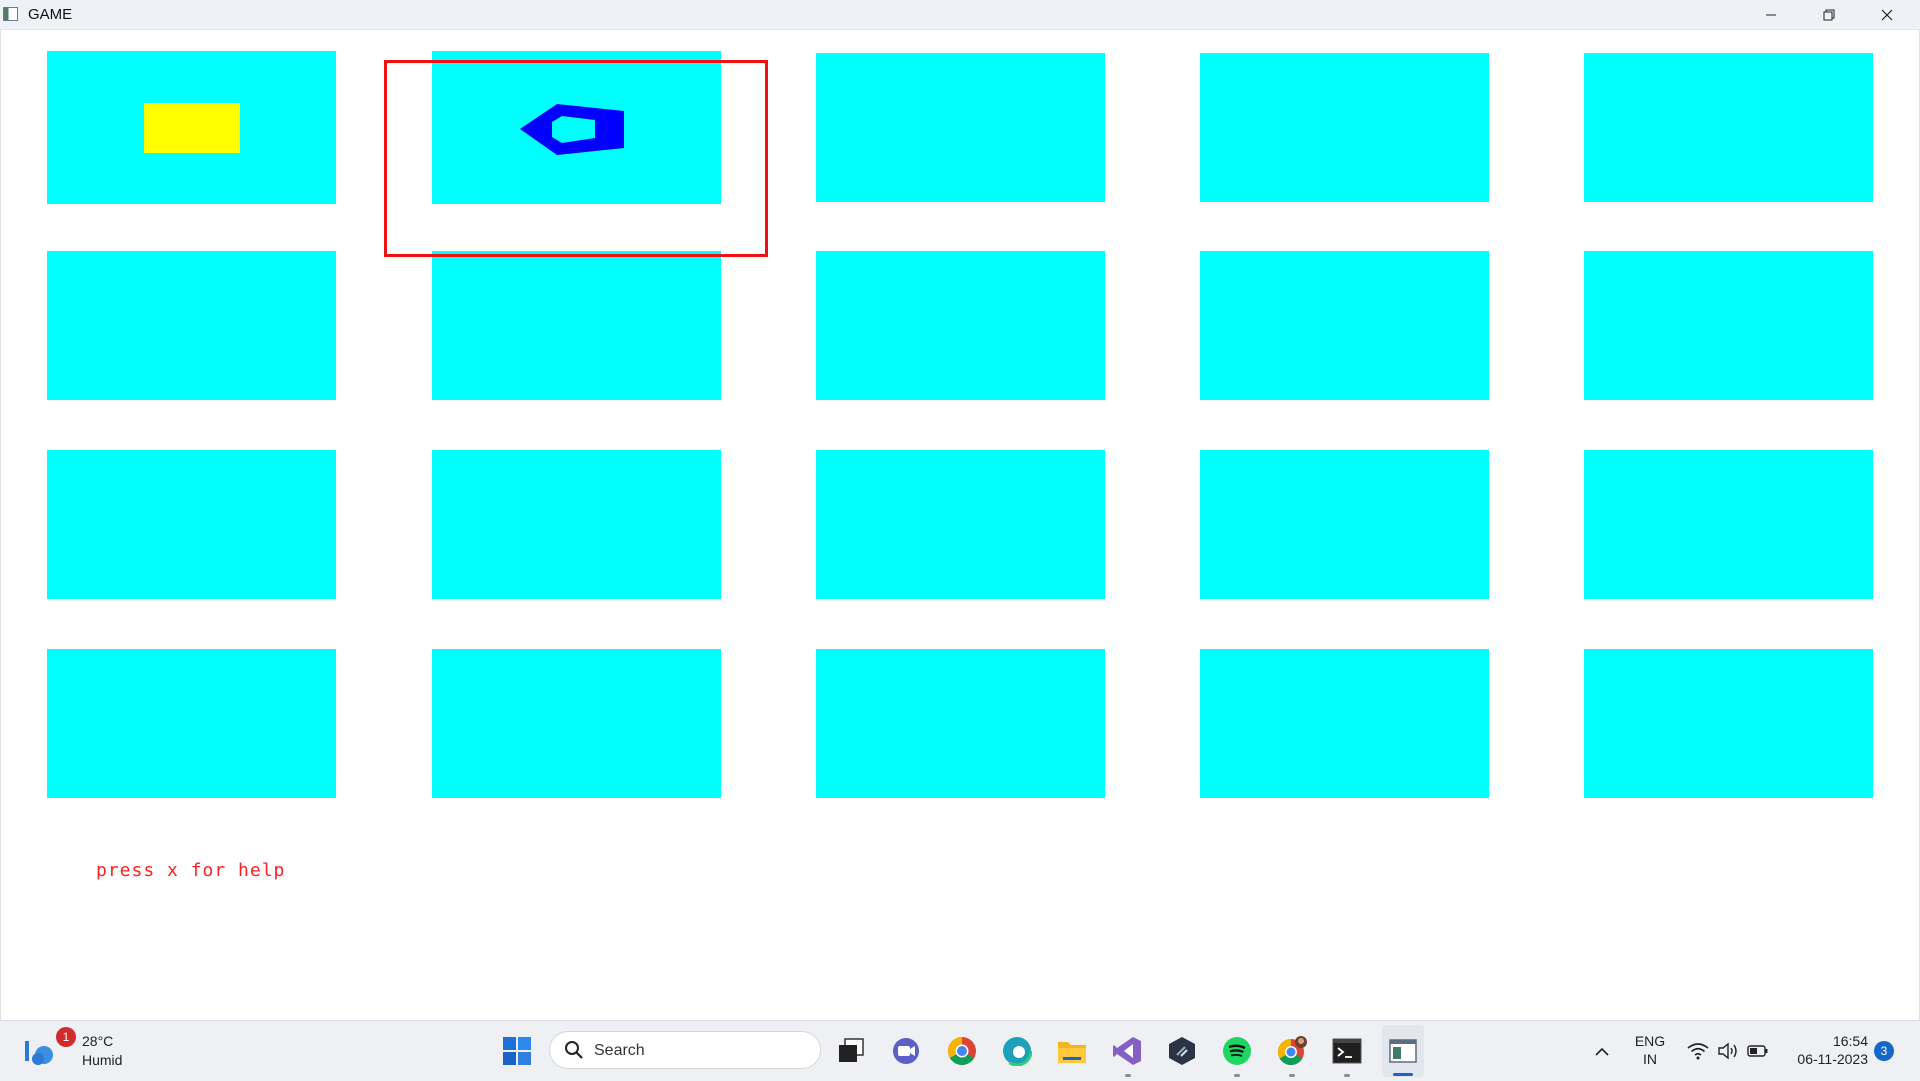 The width and height of the screenshot is (1920, 1081). I want to click on card-r1-c5, so click(1728, 127).